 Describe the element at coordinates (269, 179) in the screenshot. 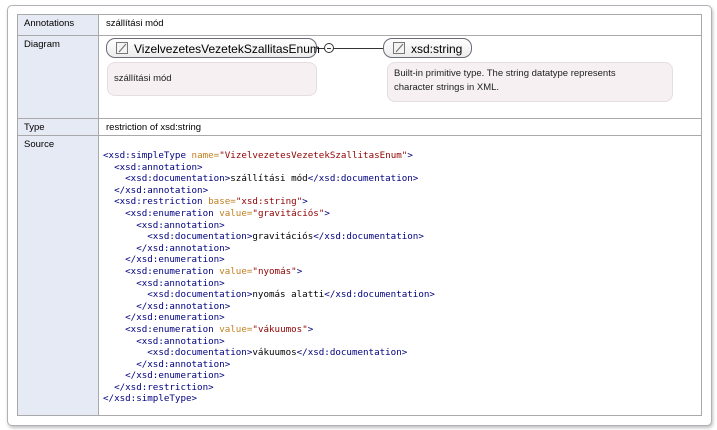

I see `source-documentation: szállítási mód` at that location.